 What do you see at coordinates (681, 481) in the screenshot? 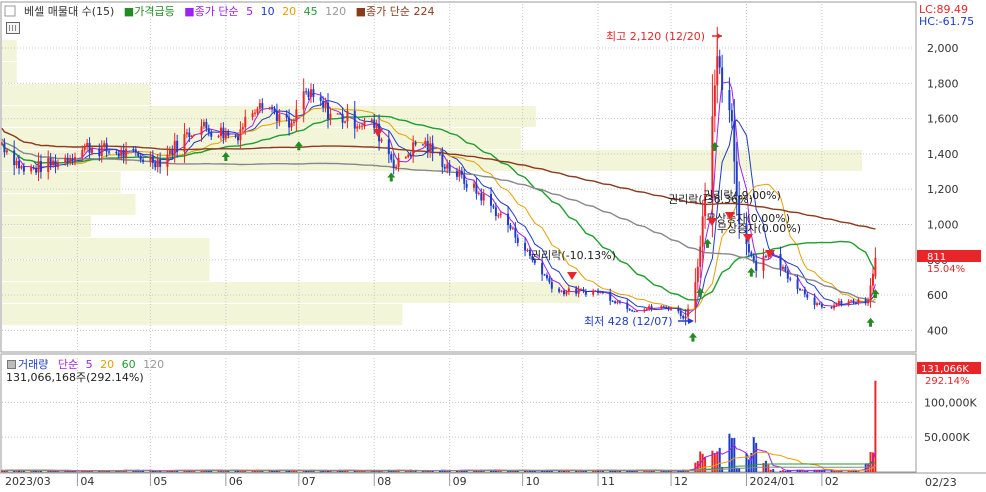
I see `x-tick-label: 12` at bounding box center [681, 481].